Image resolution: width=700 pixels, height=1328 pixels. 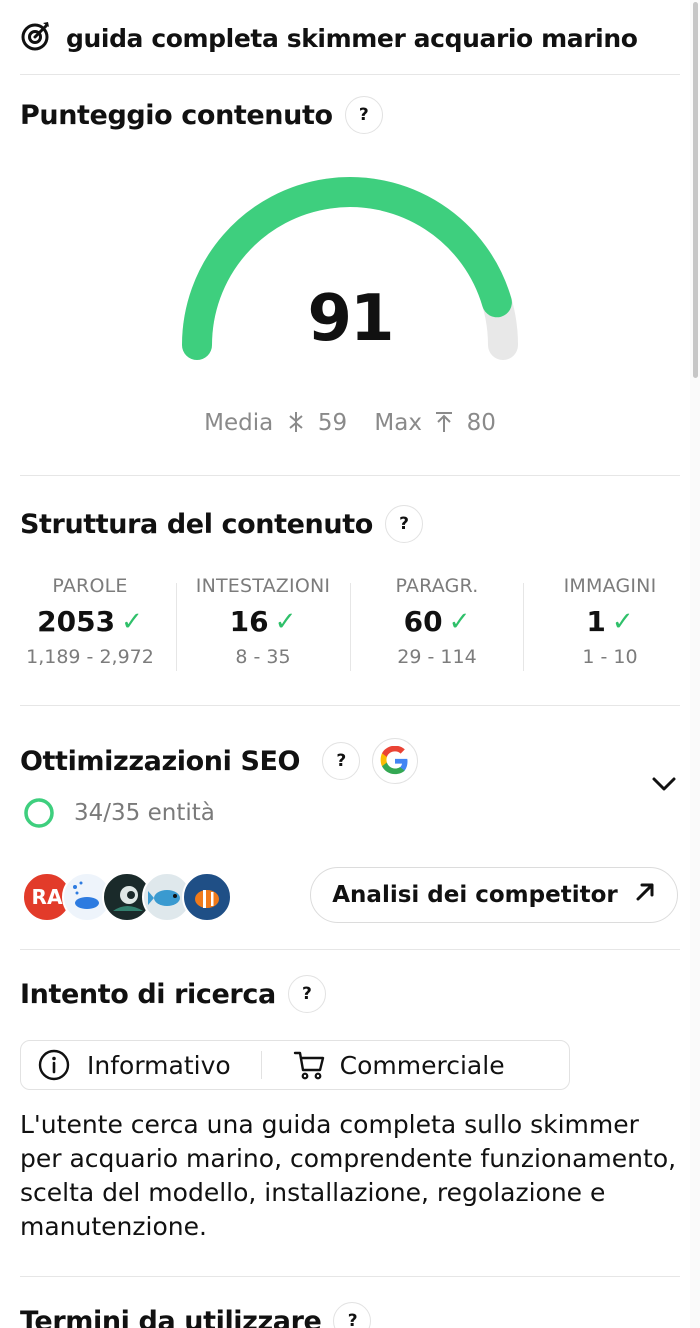 I want to click on scrollbar-thumb, so click(x=695, y=190).